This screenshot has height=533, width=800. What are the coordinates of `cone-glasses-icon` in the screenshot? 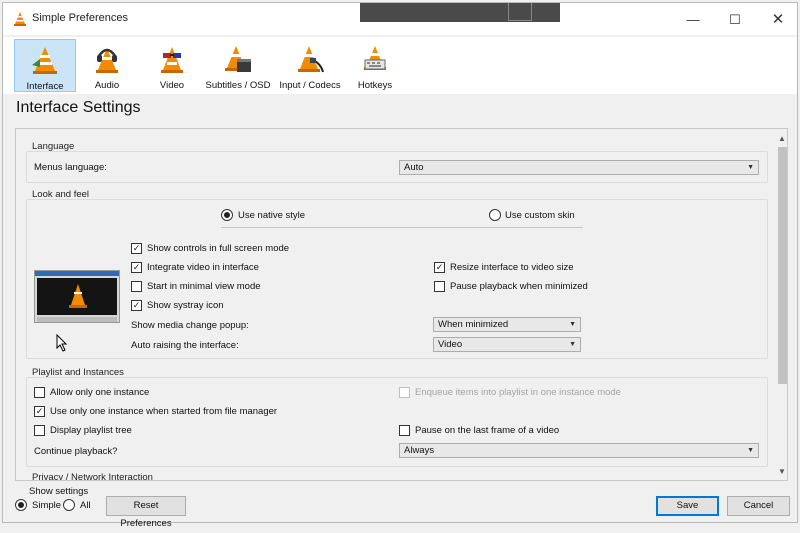 It's located at (172, 60).